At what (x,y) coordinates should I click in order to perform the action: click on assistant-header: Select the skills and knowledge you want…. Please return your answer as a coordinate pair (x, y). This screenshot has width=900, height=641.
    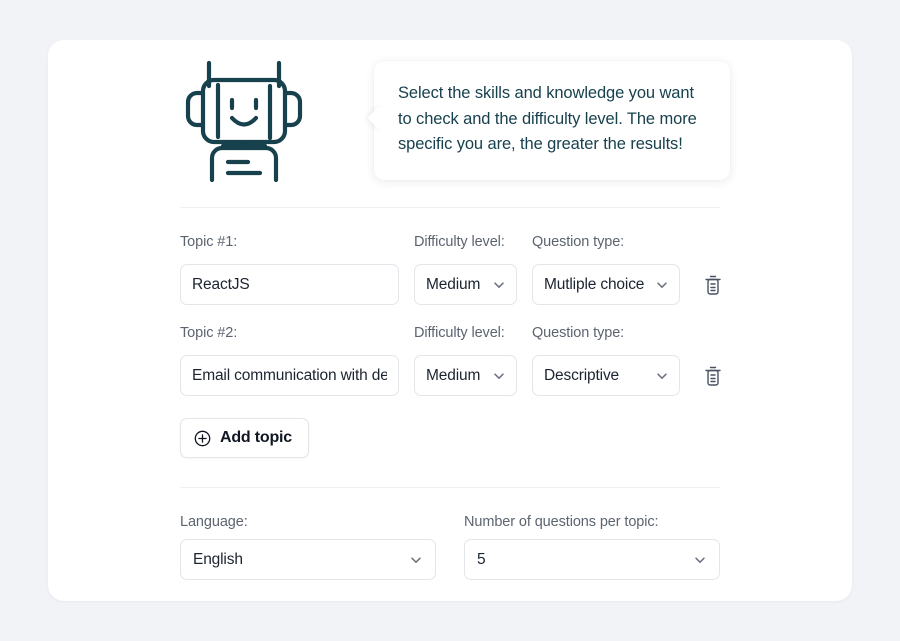
    Looking at the image, I should click on (455, 123).